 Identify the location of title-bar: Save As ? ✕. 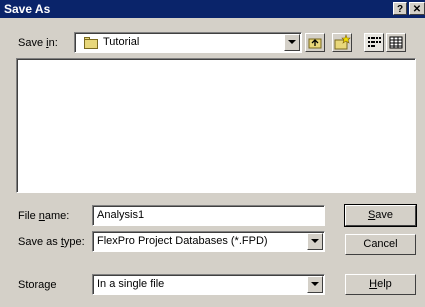
(212, 9).